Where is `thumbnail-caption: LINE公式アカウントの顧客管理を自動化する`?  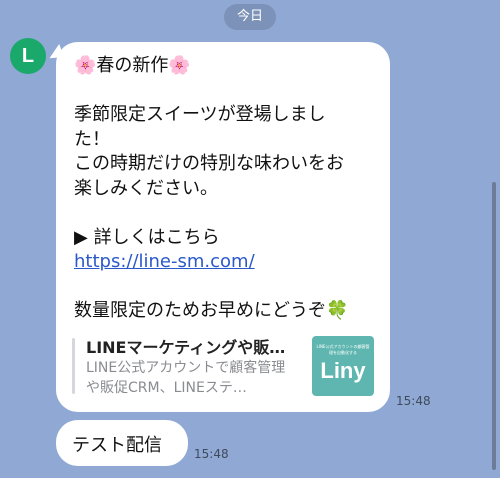 thumbnail-caption: LINE公式アカウントの顧客管理を自動化する is located at coordinates (343, 349).